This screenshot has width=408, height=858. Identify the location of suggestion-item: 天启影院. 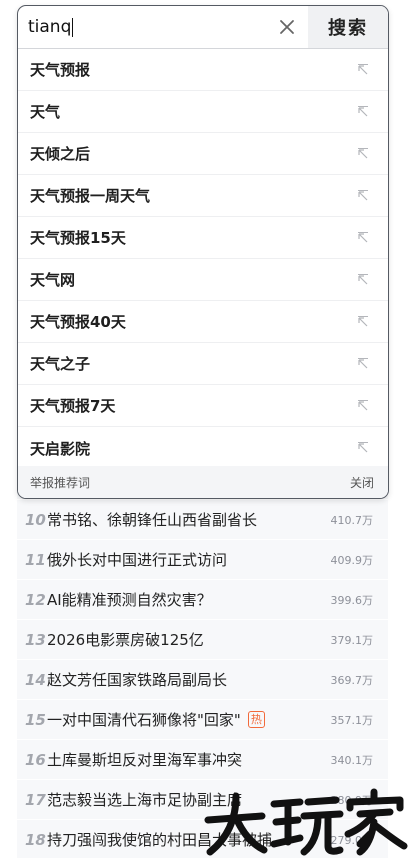
(203, 448).